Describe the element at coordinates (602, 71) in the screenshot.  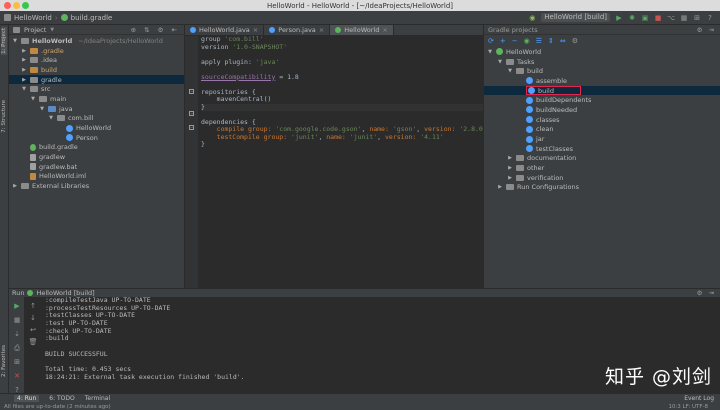
I see `gradle-tree-item: ▼ build` at that location.